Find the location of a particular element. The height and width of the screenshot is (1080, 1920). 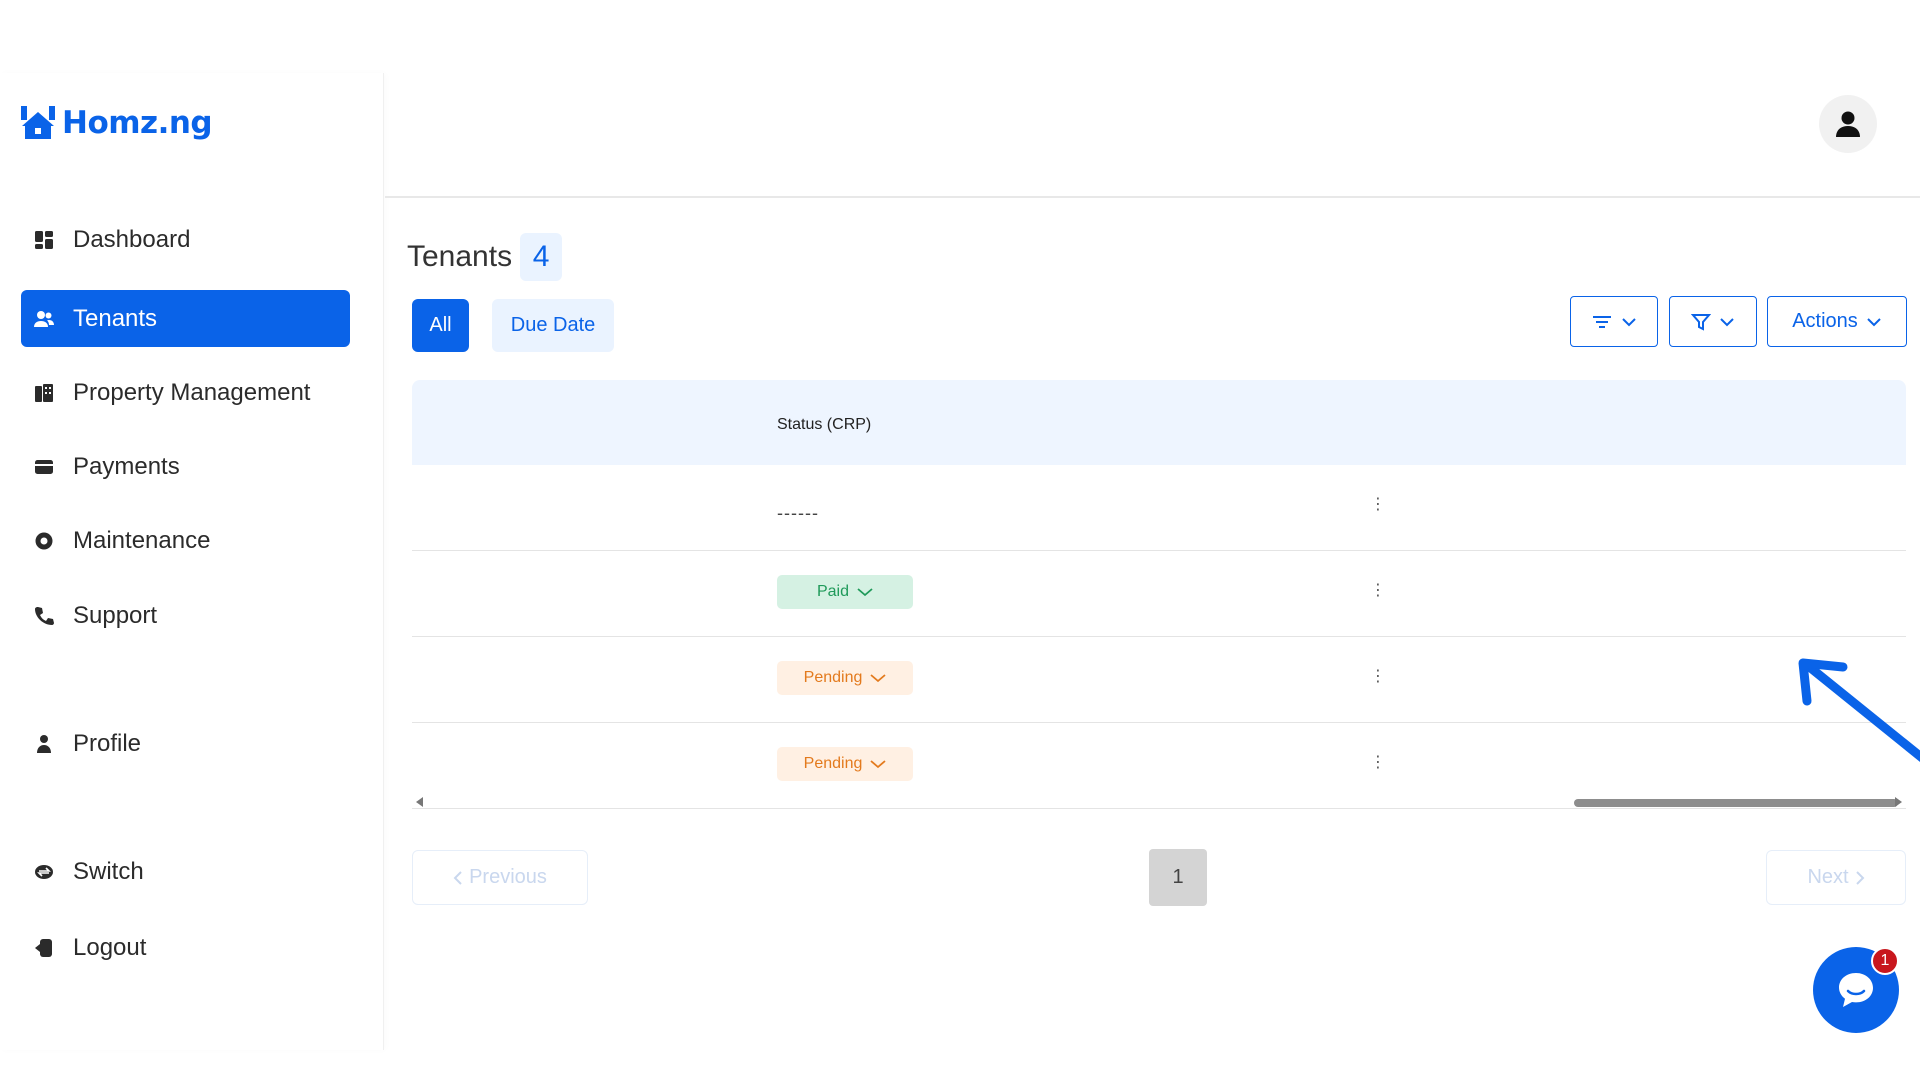

actions-dropdown-button: Actions is located at coordinates (1837, 321).